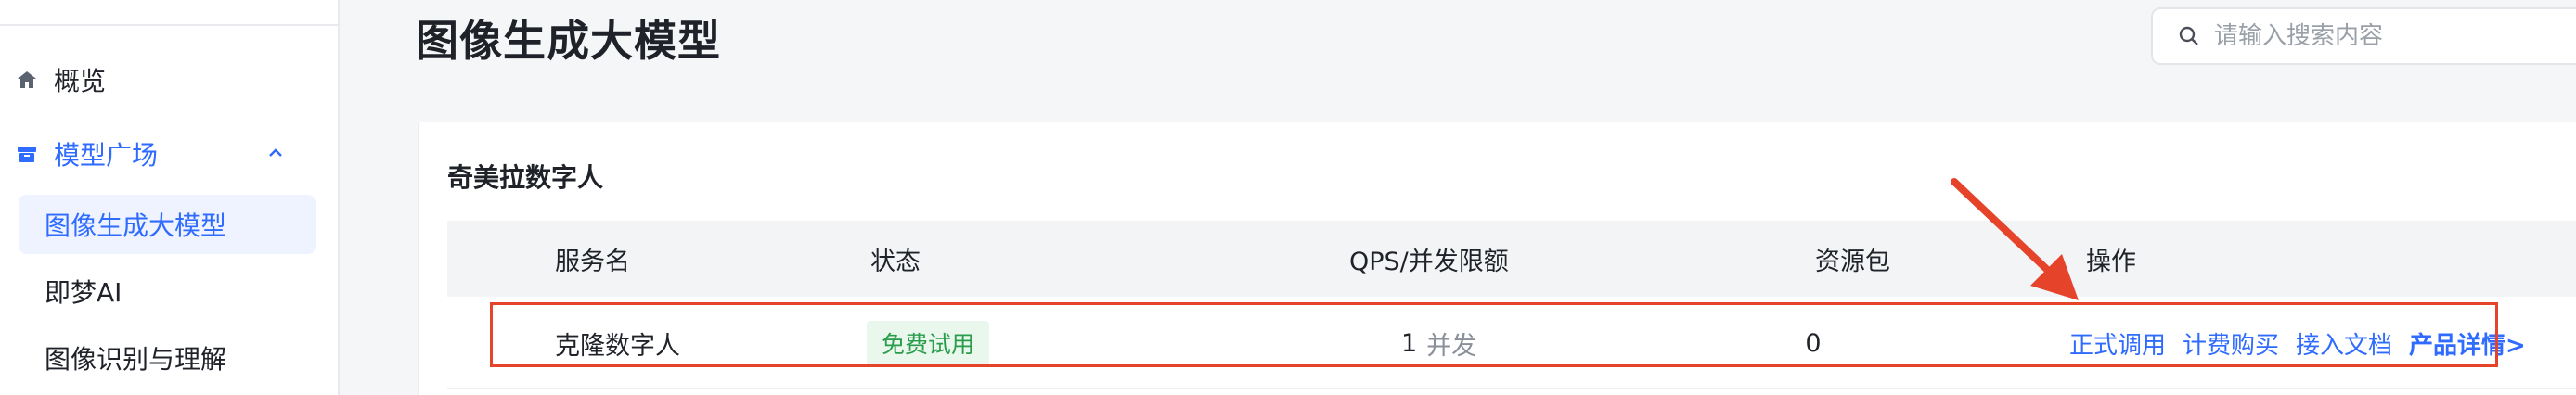  Describe the element at coordinates (169, 154) in the screenshot. I see `sidebar-item-model-plaza: 模型广场` at that location.